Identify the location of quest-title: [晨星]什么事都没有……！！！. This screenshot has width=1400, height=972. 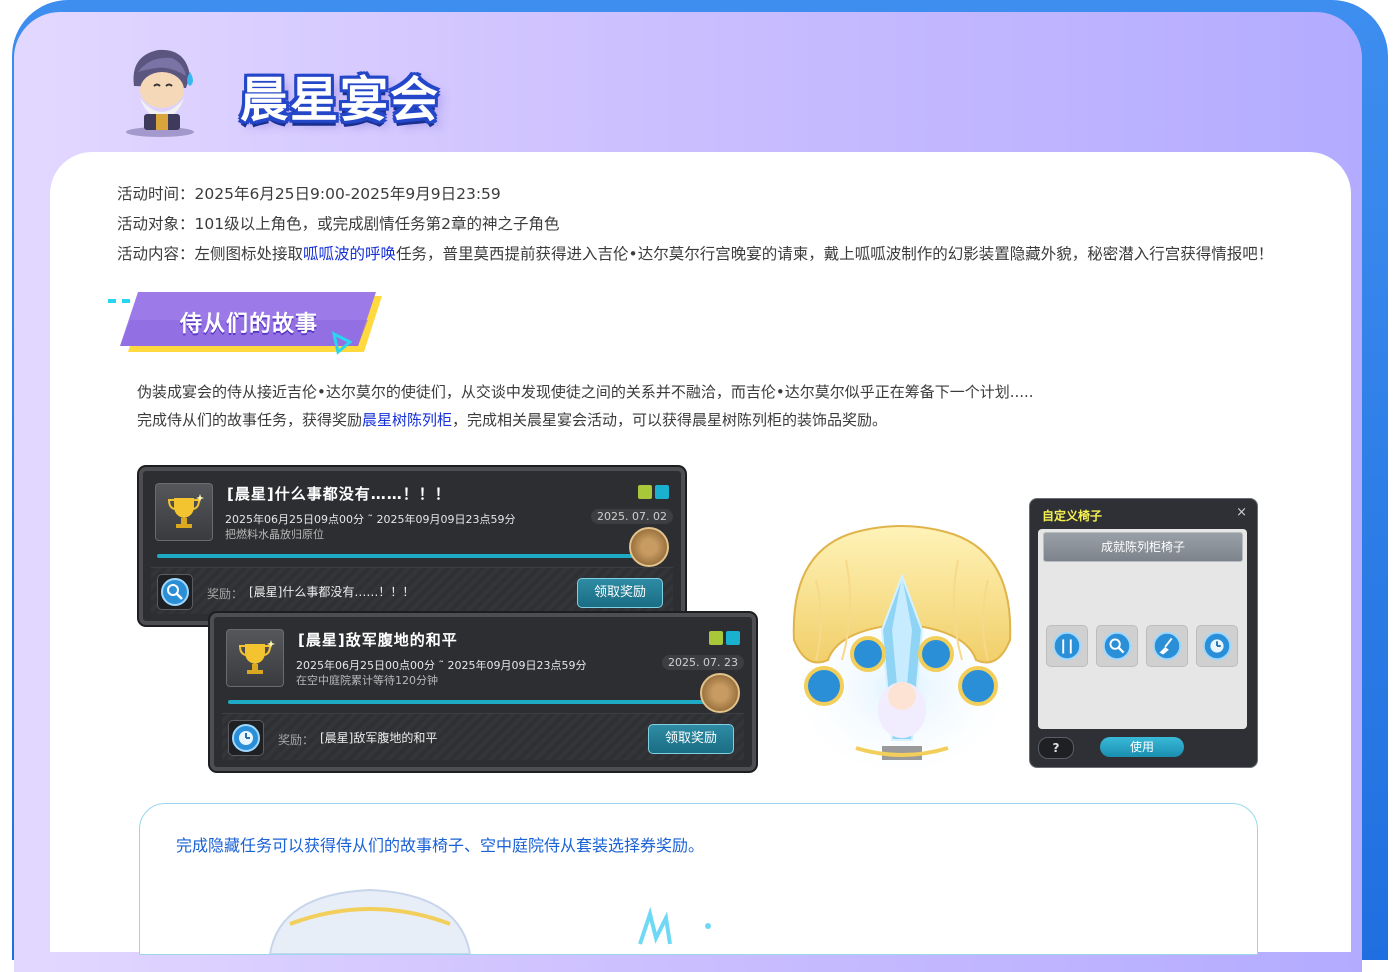
(339, 494).